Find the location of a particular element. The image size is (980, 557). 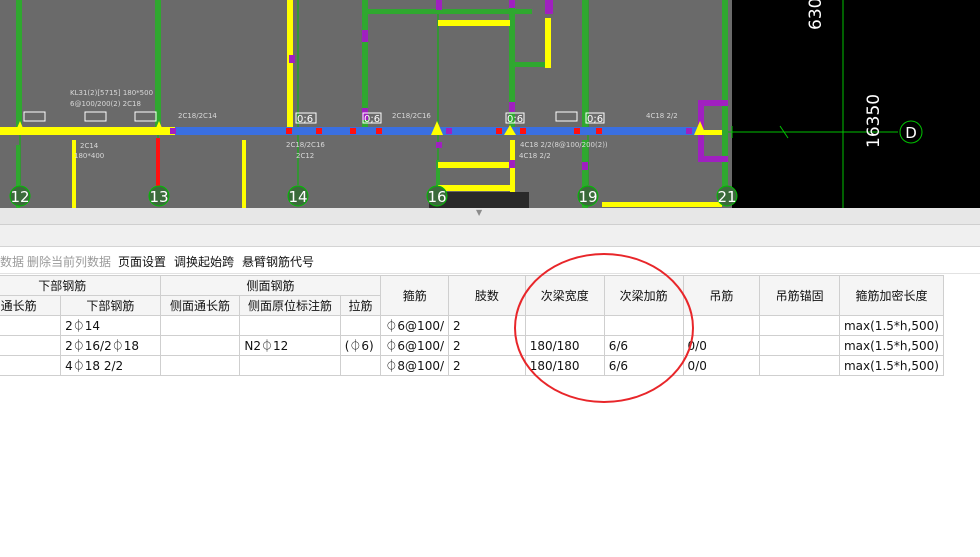

column-header-stirrup: 箍筋 is located at coordinates (415, 295).